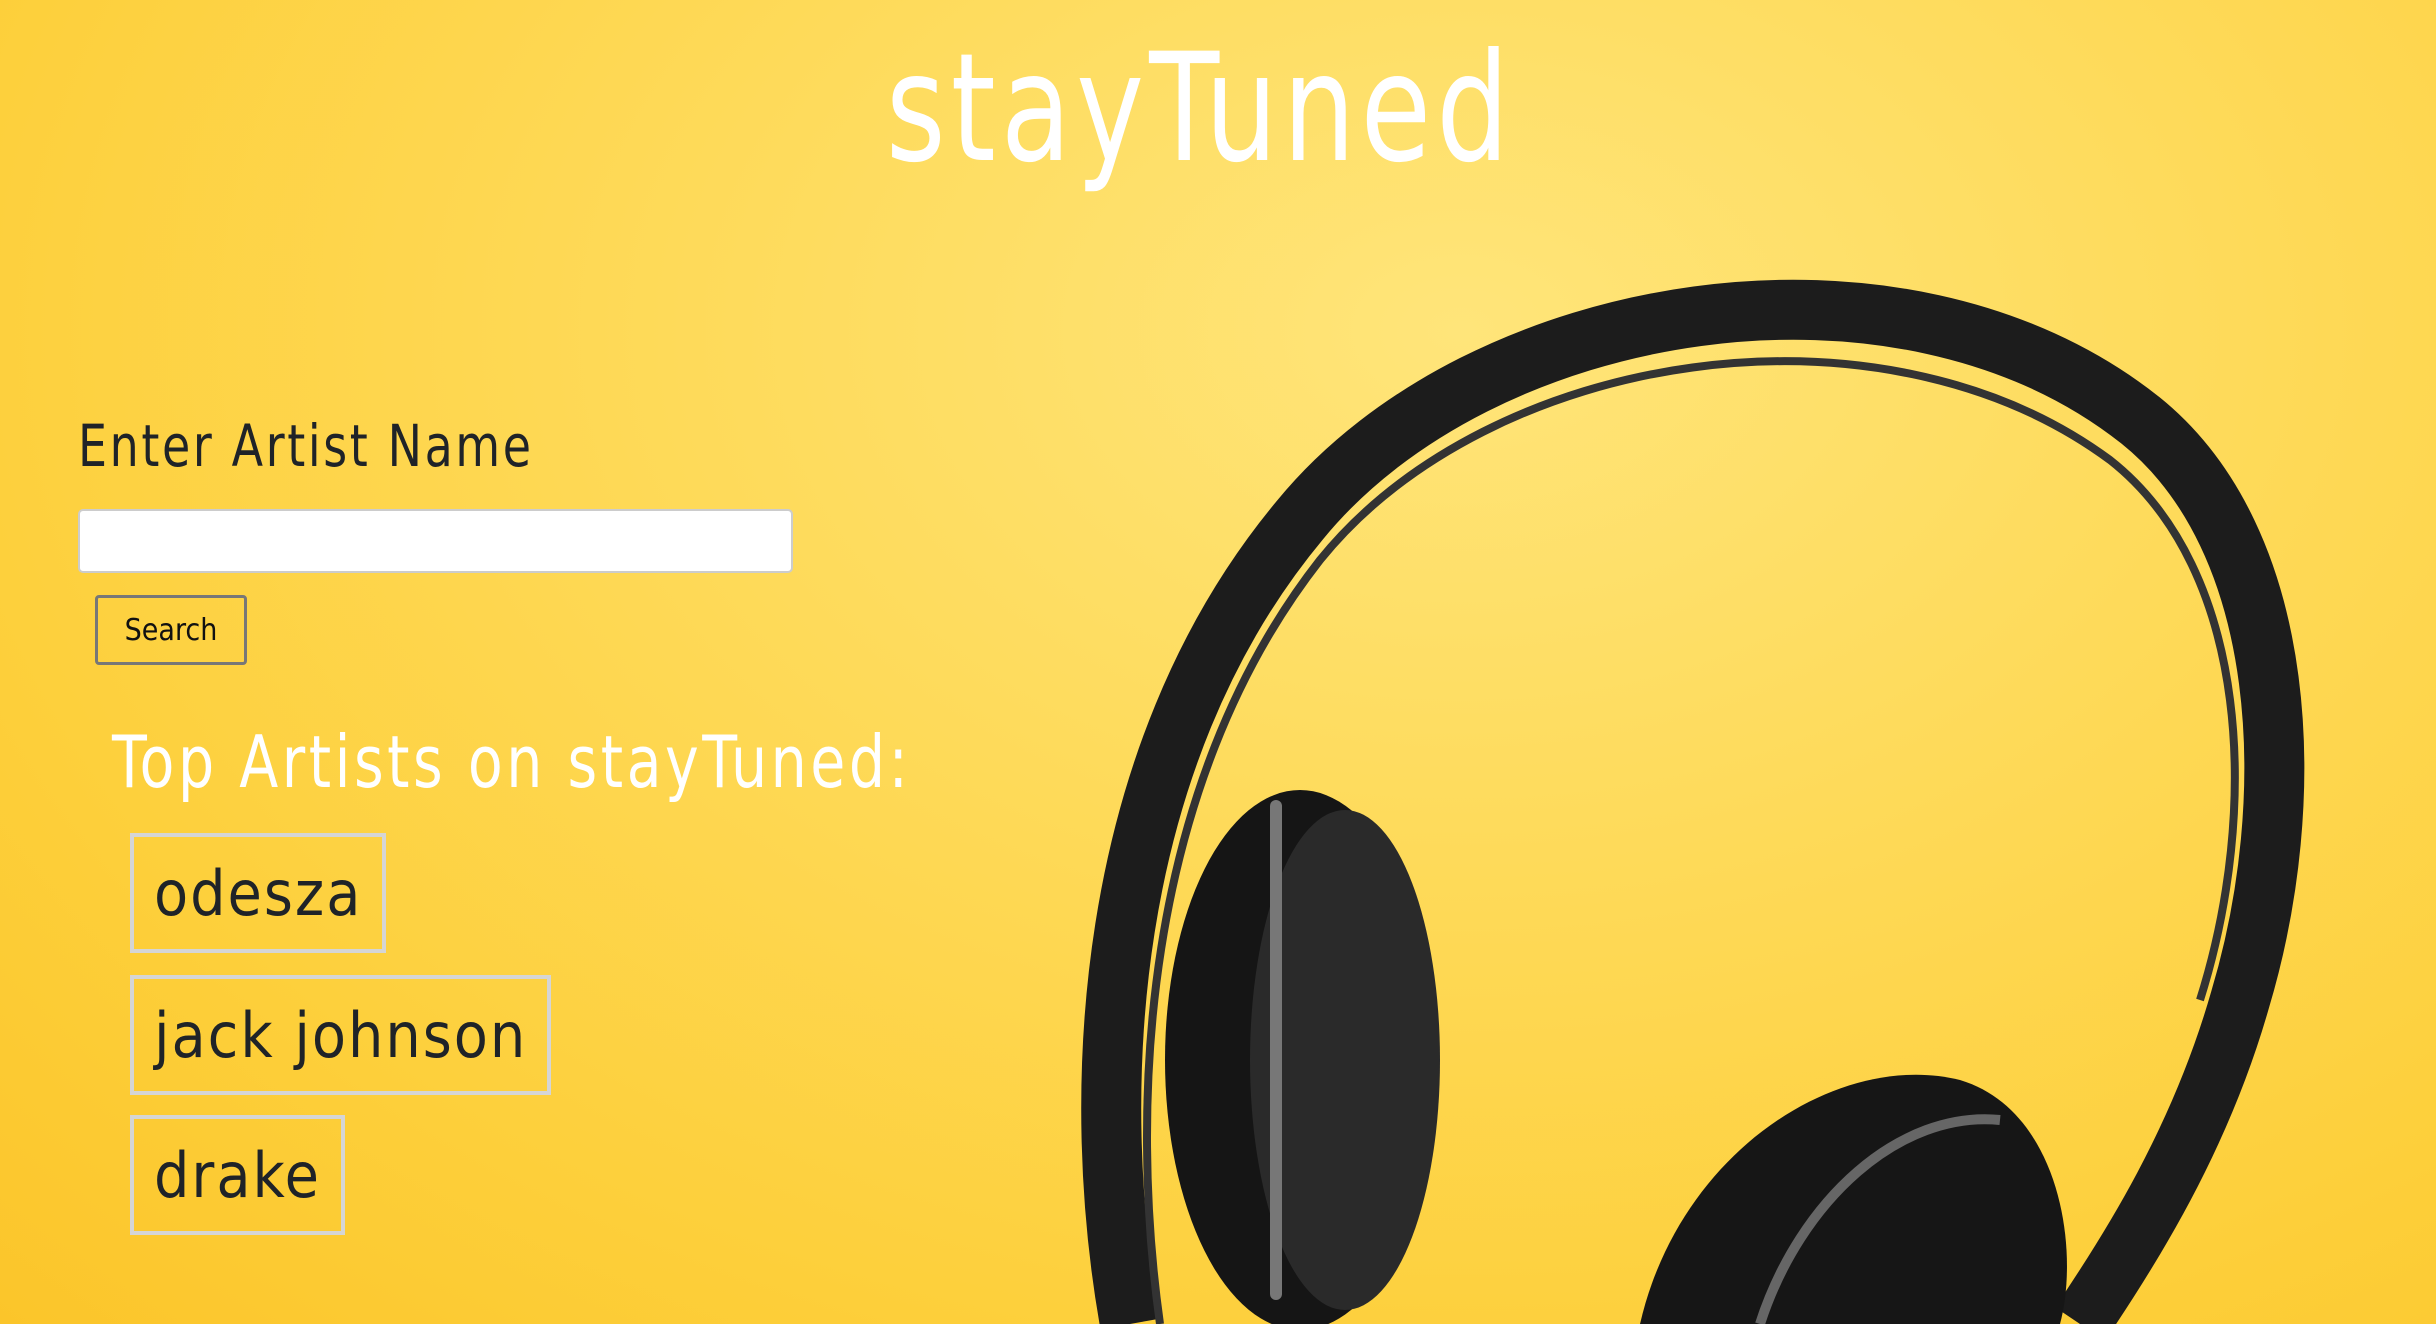  Describe the element at coordinates (1200, 109) in the screenshot. I see `app-title: stayTuned` at that location.